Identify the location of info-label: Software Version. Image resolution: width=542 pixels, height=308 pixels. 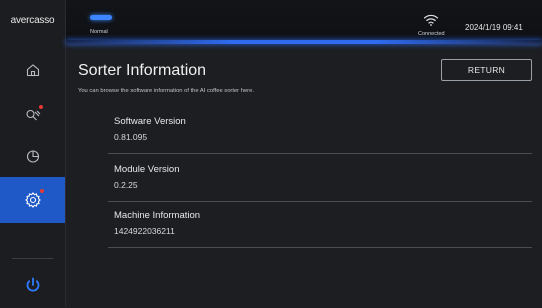
(150, 121).